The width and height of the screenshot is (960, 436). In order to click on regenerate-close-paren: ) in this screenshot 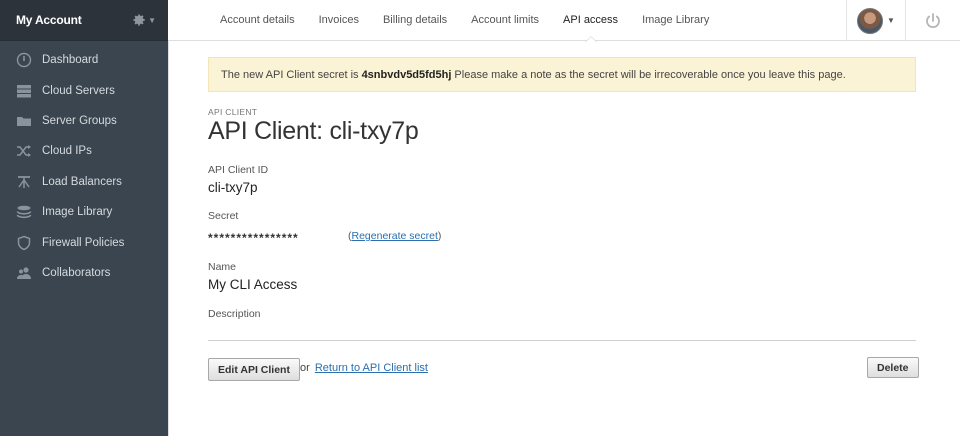, I will do `click(439, 236)`.